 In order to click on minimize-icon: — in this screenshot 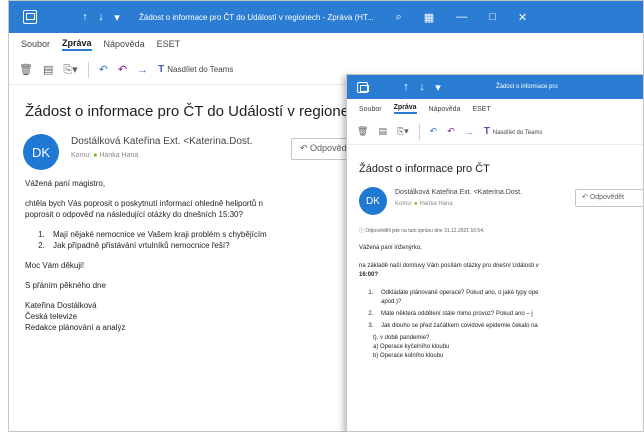, I will do `click(461, 17)`.